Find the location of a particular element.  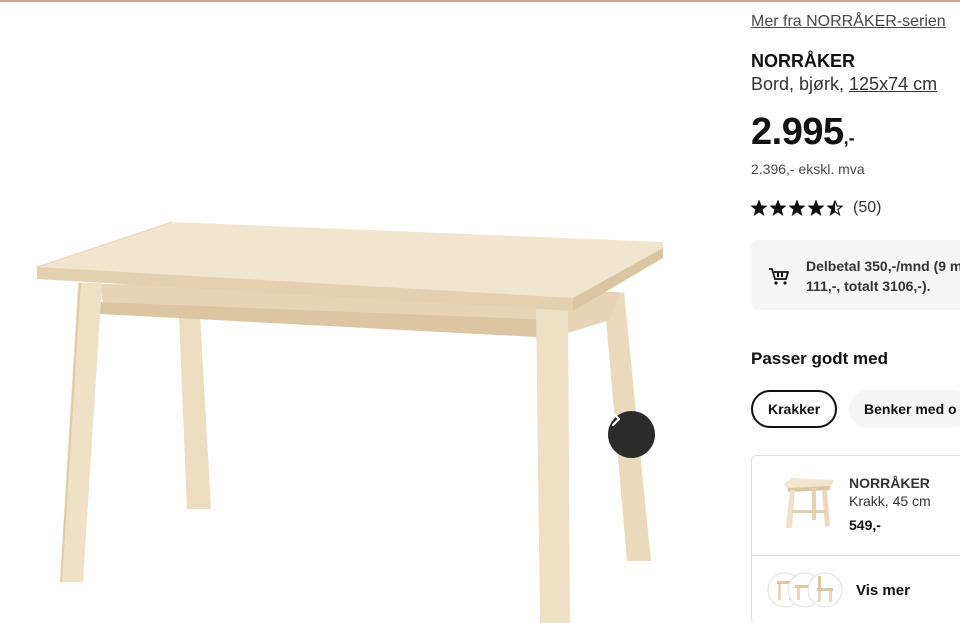

stool-thumbnails-stack is located at coordinates (805, 590).